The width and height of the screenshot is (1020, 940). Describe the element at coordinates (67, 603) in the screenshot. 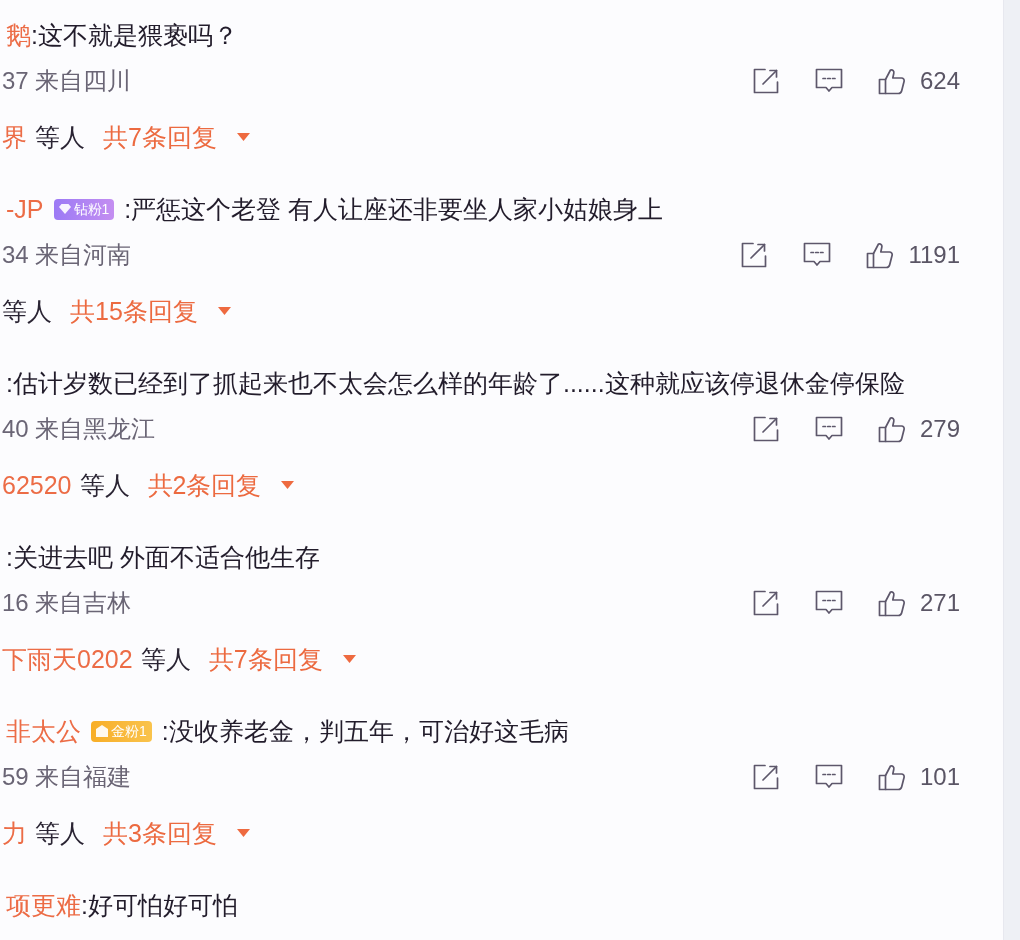

I see `comment-meta: 16 来自吉林` at that location.